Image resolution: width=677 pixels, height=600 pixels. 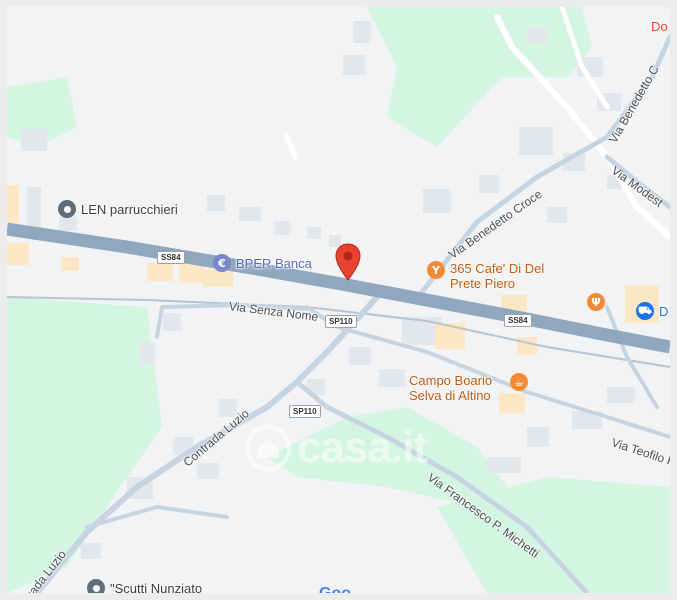 I want to click on poi-bper-banca: € BPER Banca, so click(x=262, y=263).